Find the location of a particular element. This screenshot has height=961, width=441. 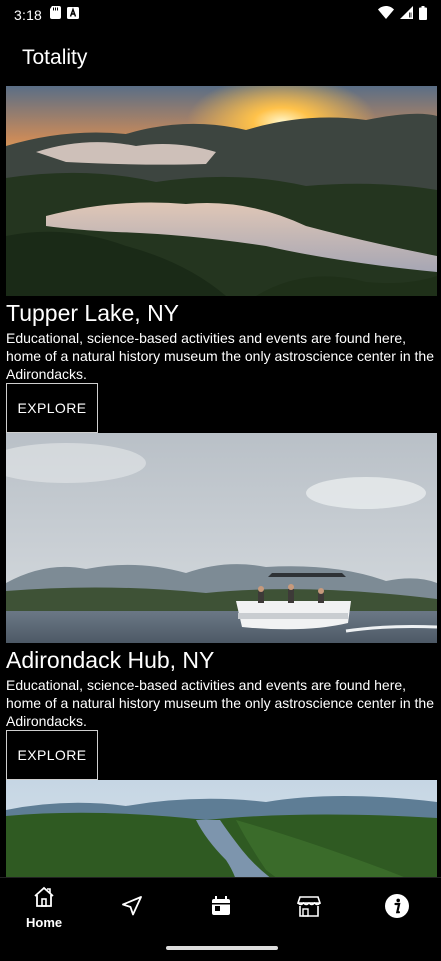

nav-item-info is located at coordinates (397, 908).